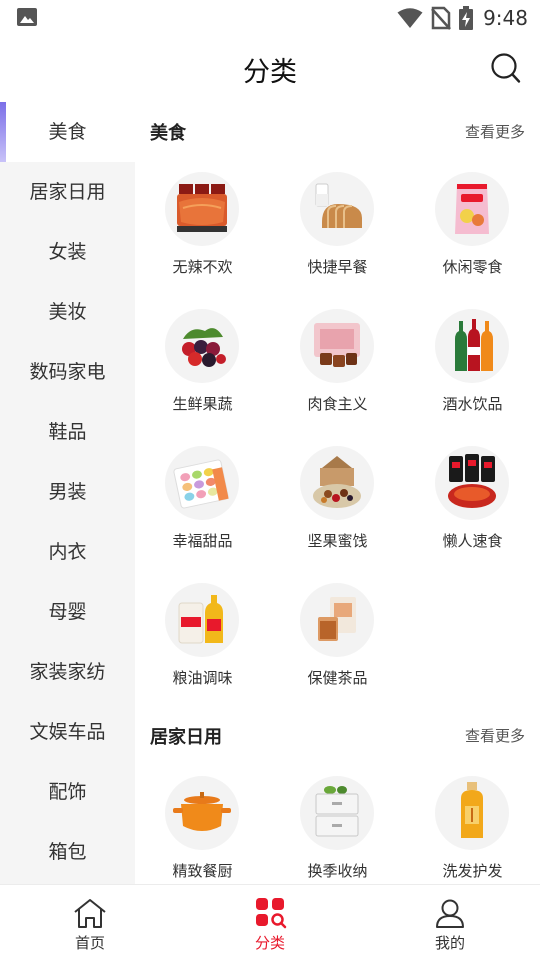 The width and height of the screenshot is (540, 960). What do you see at coordinates (506, 69) in the screenshot?
I see `search-icon` at bounding box center [506, 69].